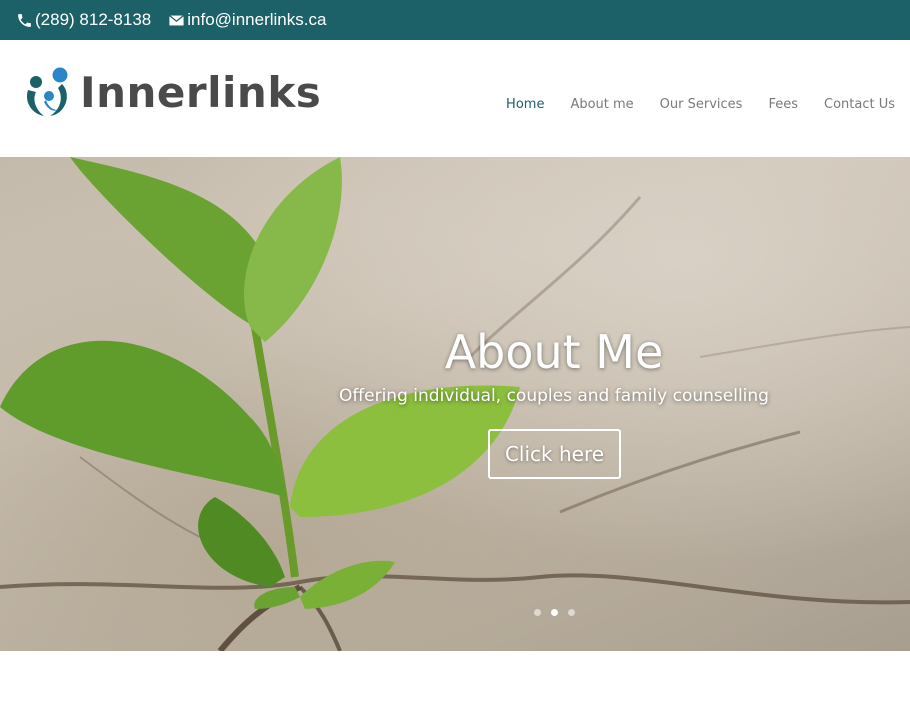 The width and height of the screenshot is (910, 722). I want to click on email-link: info@innerlinks.ca, so click(247, 20).